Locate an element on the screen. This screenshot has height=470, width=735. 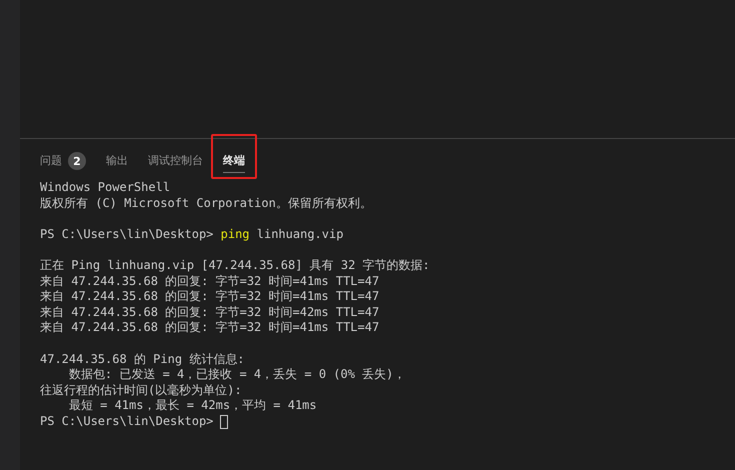
terminal-line: Windows PowerShell is located at coordinates (105, 188).